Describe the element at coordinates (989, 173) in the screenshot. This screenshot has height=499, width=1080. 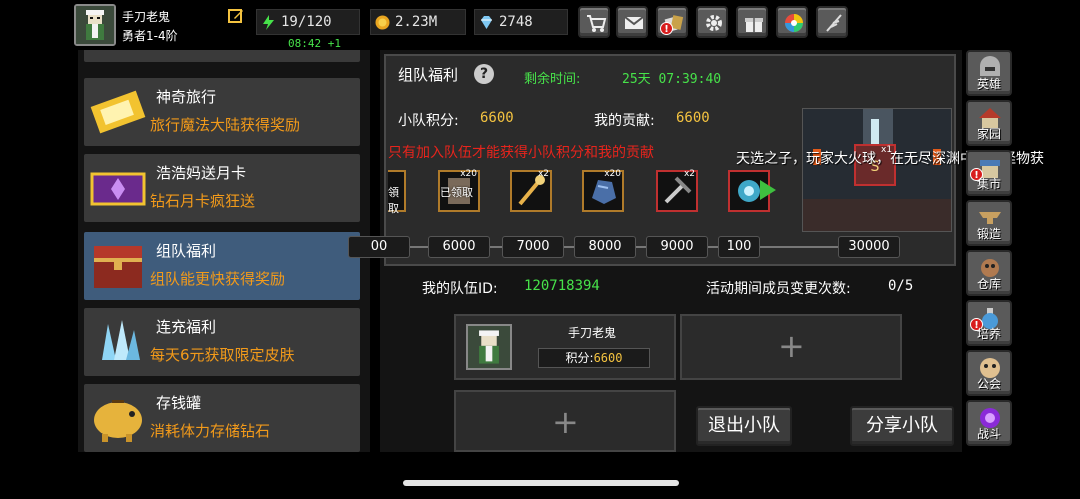
I see `sidebar-market: ! 集市` at that location.